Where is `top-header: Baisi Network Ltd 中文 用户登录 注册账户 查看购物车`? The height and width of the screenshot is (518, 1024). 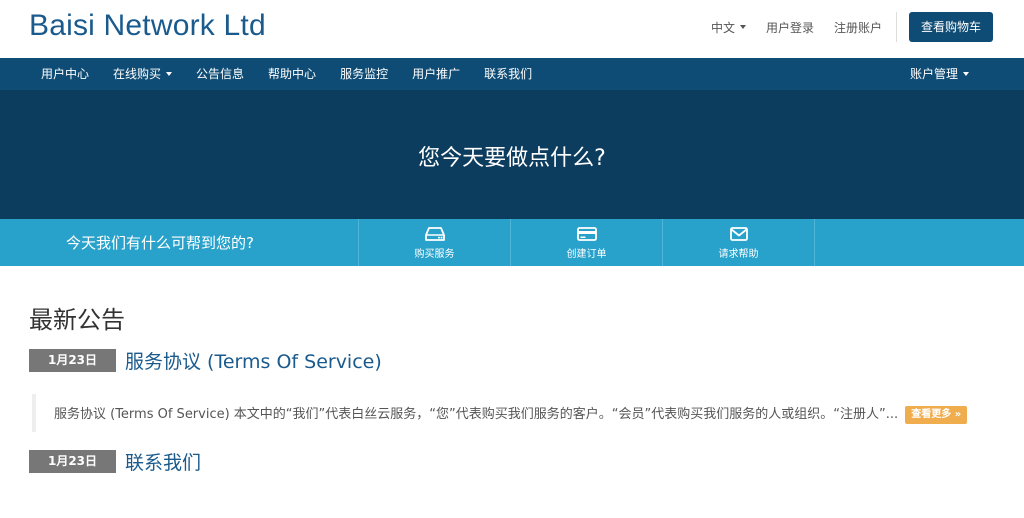 top-header: Baisi Network Ltd 中文 用户登录 注册账户 查看购物车 is located at coordinates (512, 29).